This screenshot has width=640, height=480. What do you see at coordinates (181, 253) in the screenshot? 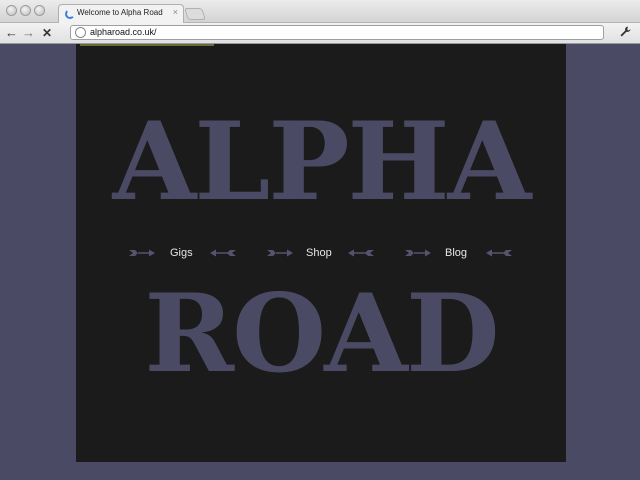
I see `nav-gigs: Gigs` at bounding box center [181, 253].